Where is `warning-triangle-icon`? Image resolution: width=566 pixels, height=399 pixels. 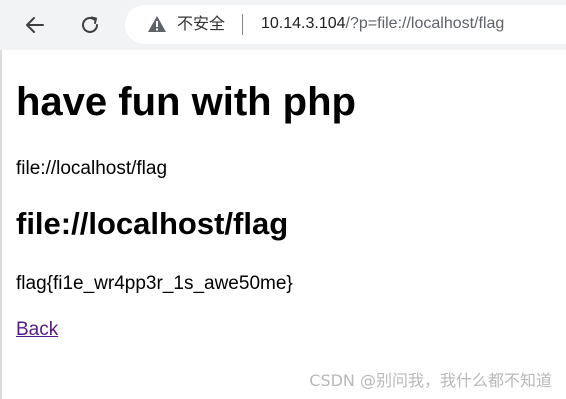 warning-triangle-icon is located at coordinates (157, 24).